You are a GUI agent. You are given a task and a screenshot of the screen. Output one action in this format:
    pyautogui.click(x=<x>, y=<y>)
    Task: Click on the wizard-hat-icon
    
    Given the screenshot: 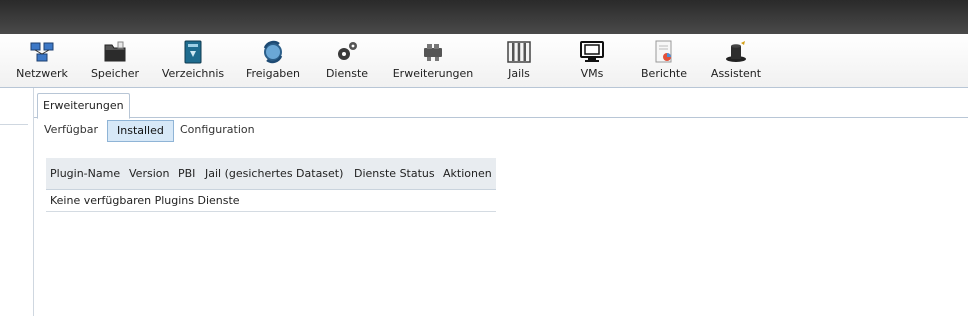 What is the action you would take?
    pyautogui.click(x=736, y=52)
    